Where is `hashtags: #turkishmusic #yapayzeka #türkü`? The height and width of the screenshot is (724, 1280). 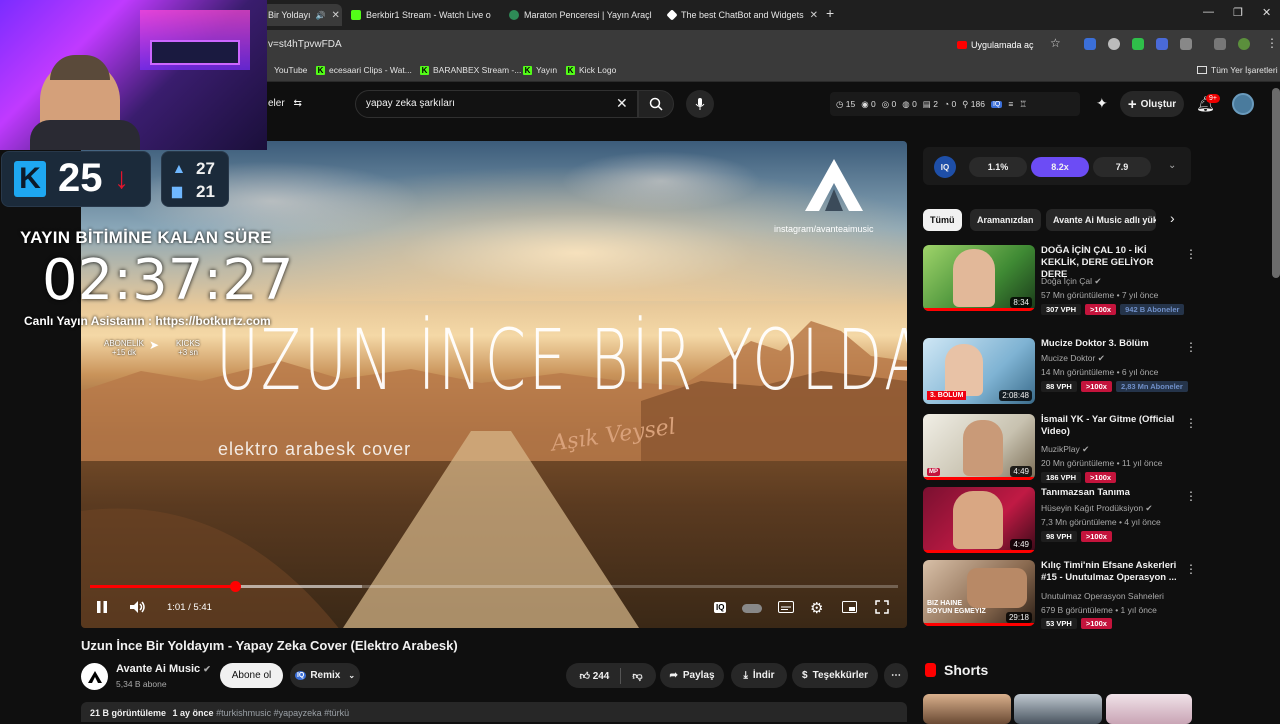 hashtags: #turkishmusic #yapayzeka #türkü is located at coordinates (282, 713).